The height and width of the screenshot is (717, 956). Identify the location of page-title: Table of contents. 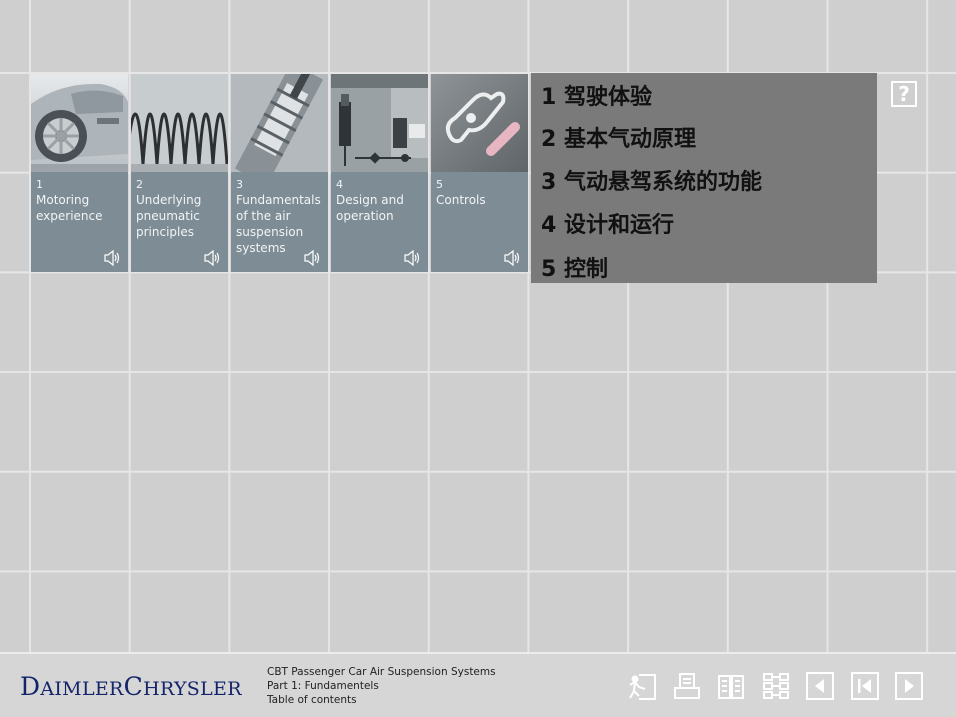
(312, 700).